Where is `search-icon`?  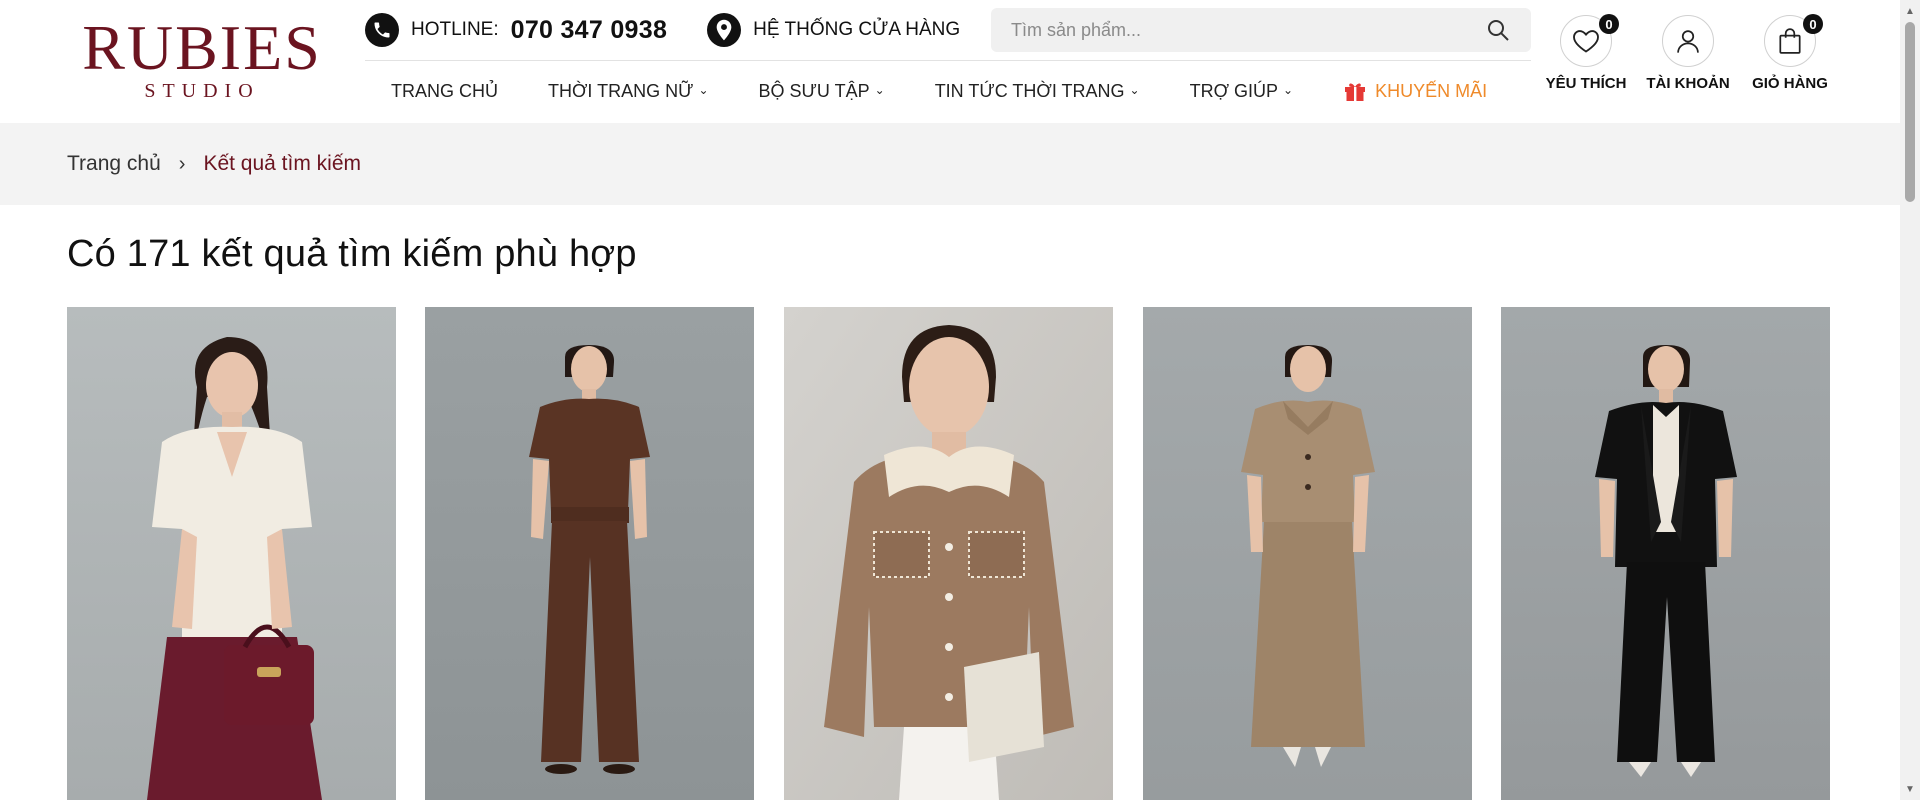
search-icon is located at coordinates (1498, 30).